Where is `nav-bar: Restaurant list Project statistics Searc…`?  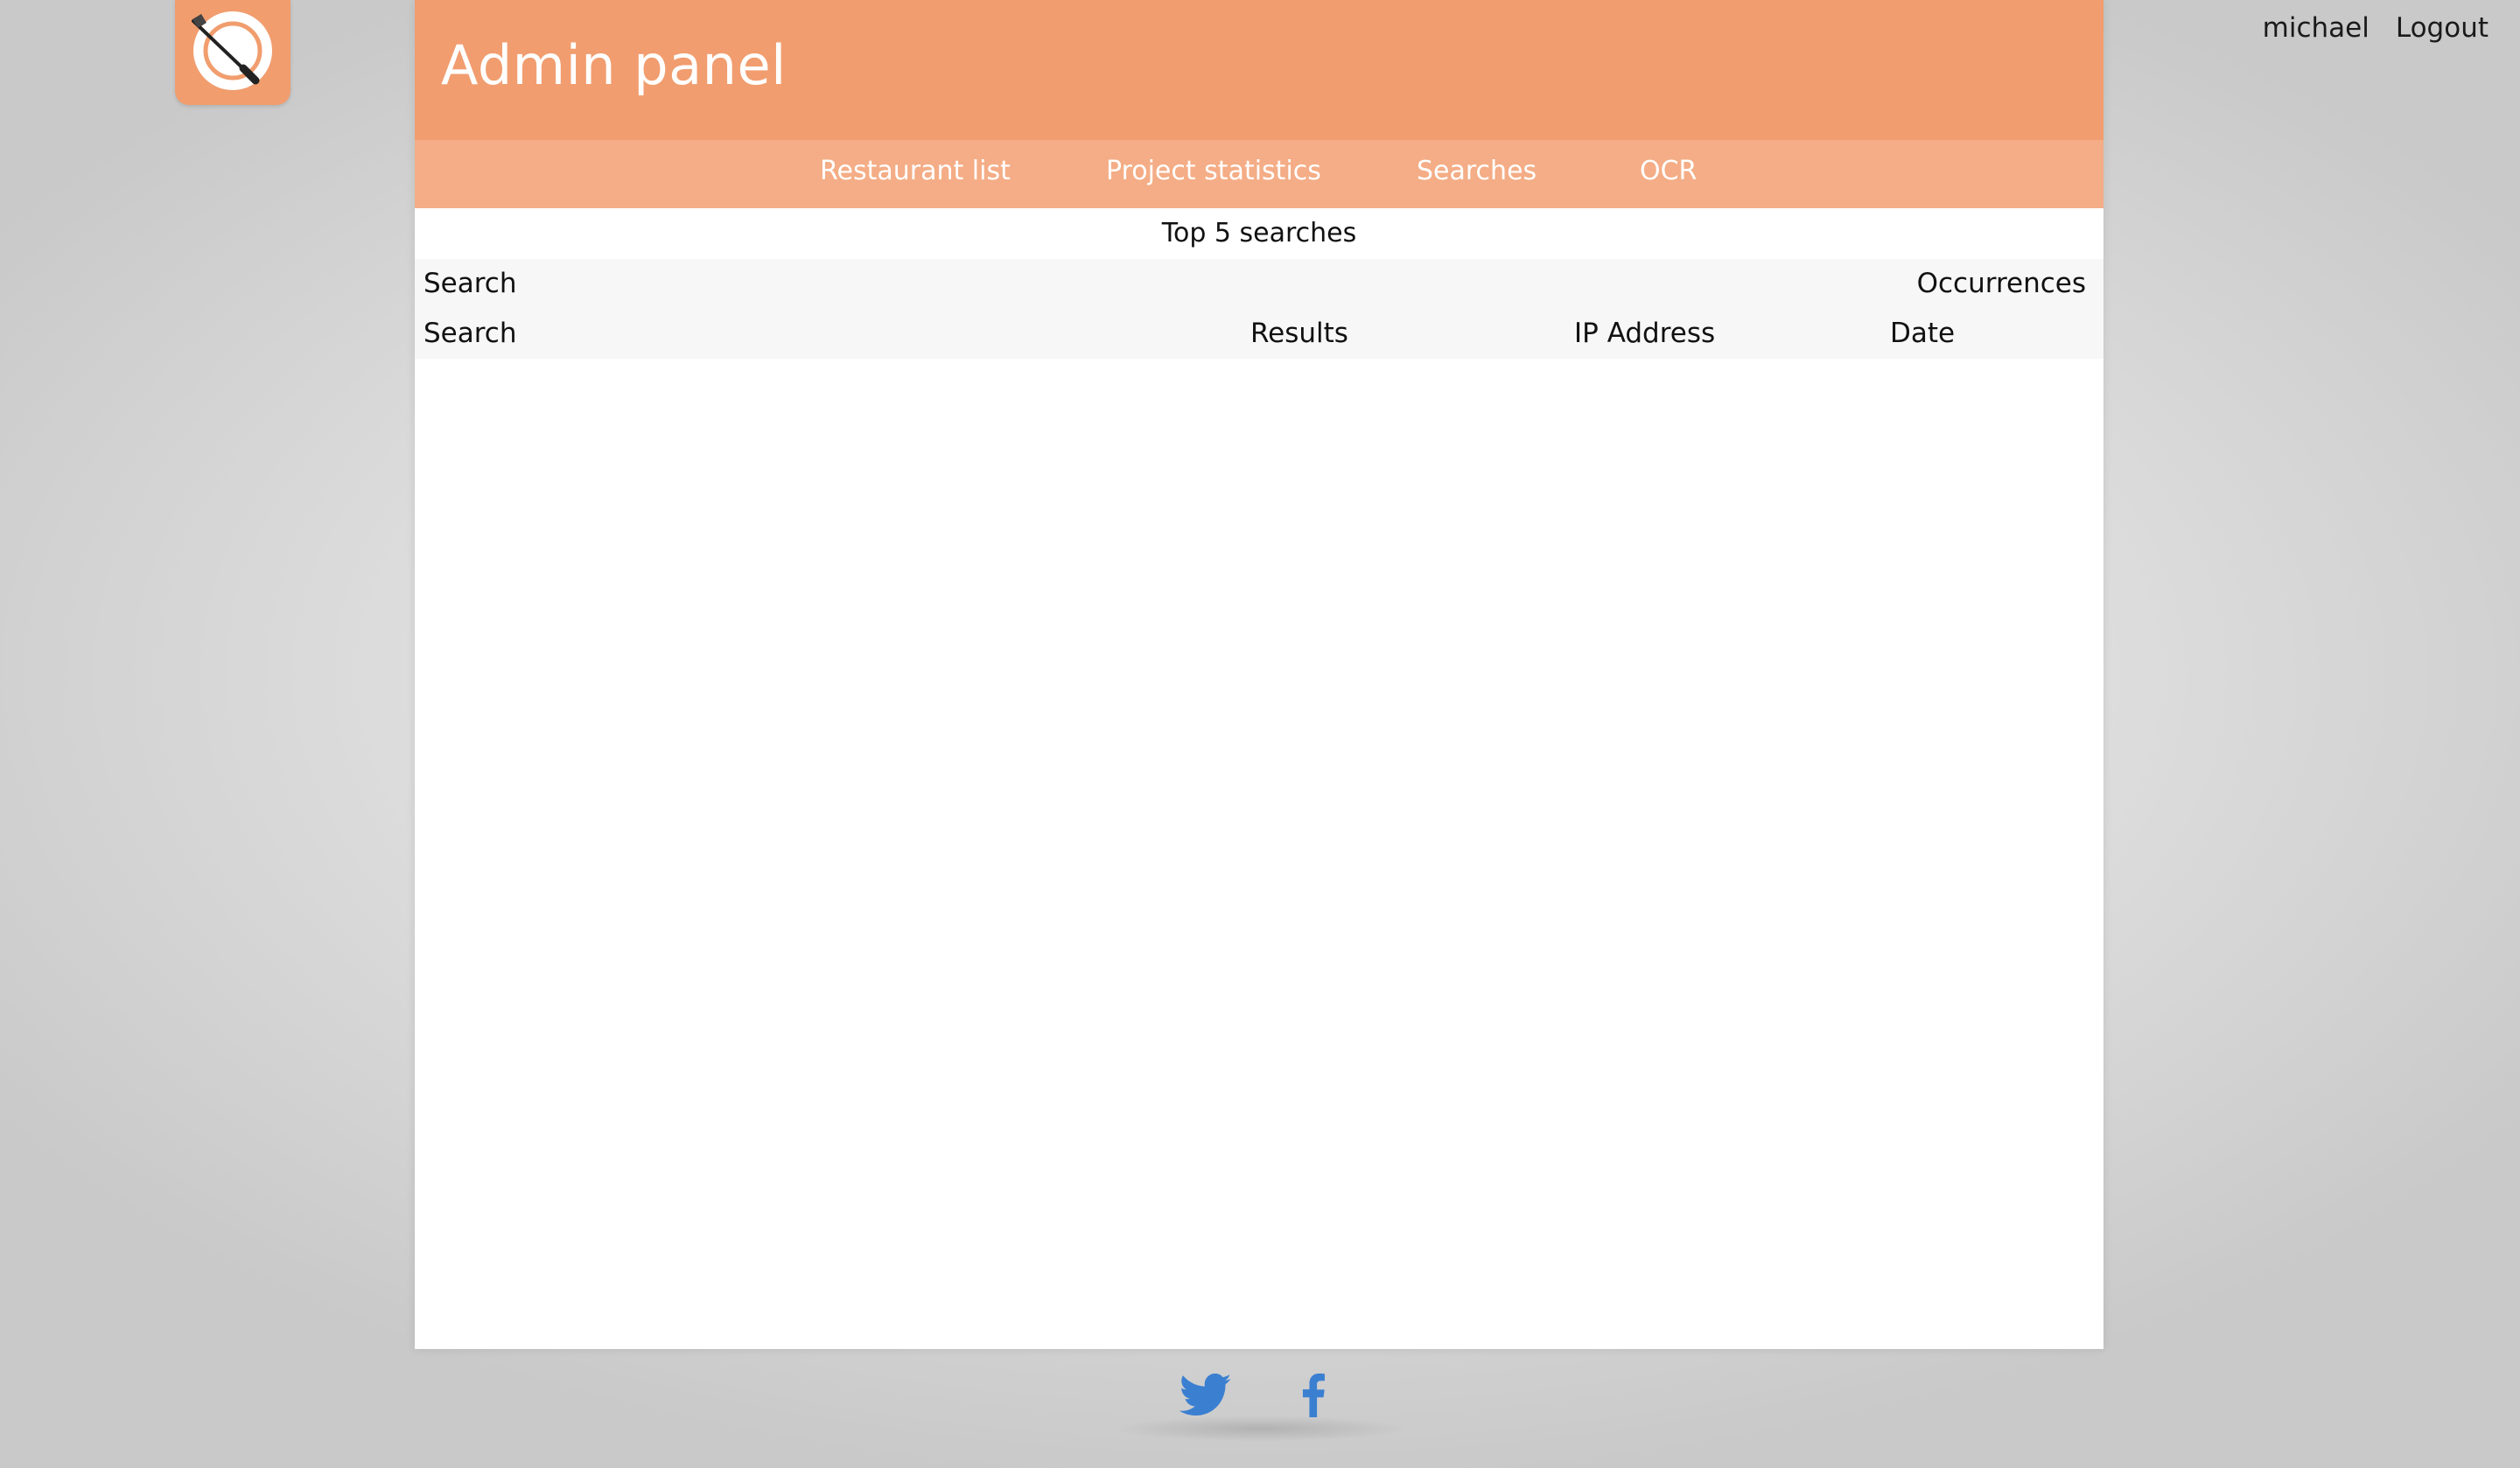 nav-bar: Restaurant list Project statistics Searc… is located at coordinates (1259, 174).